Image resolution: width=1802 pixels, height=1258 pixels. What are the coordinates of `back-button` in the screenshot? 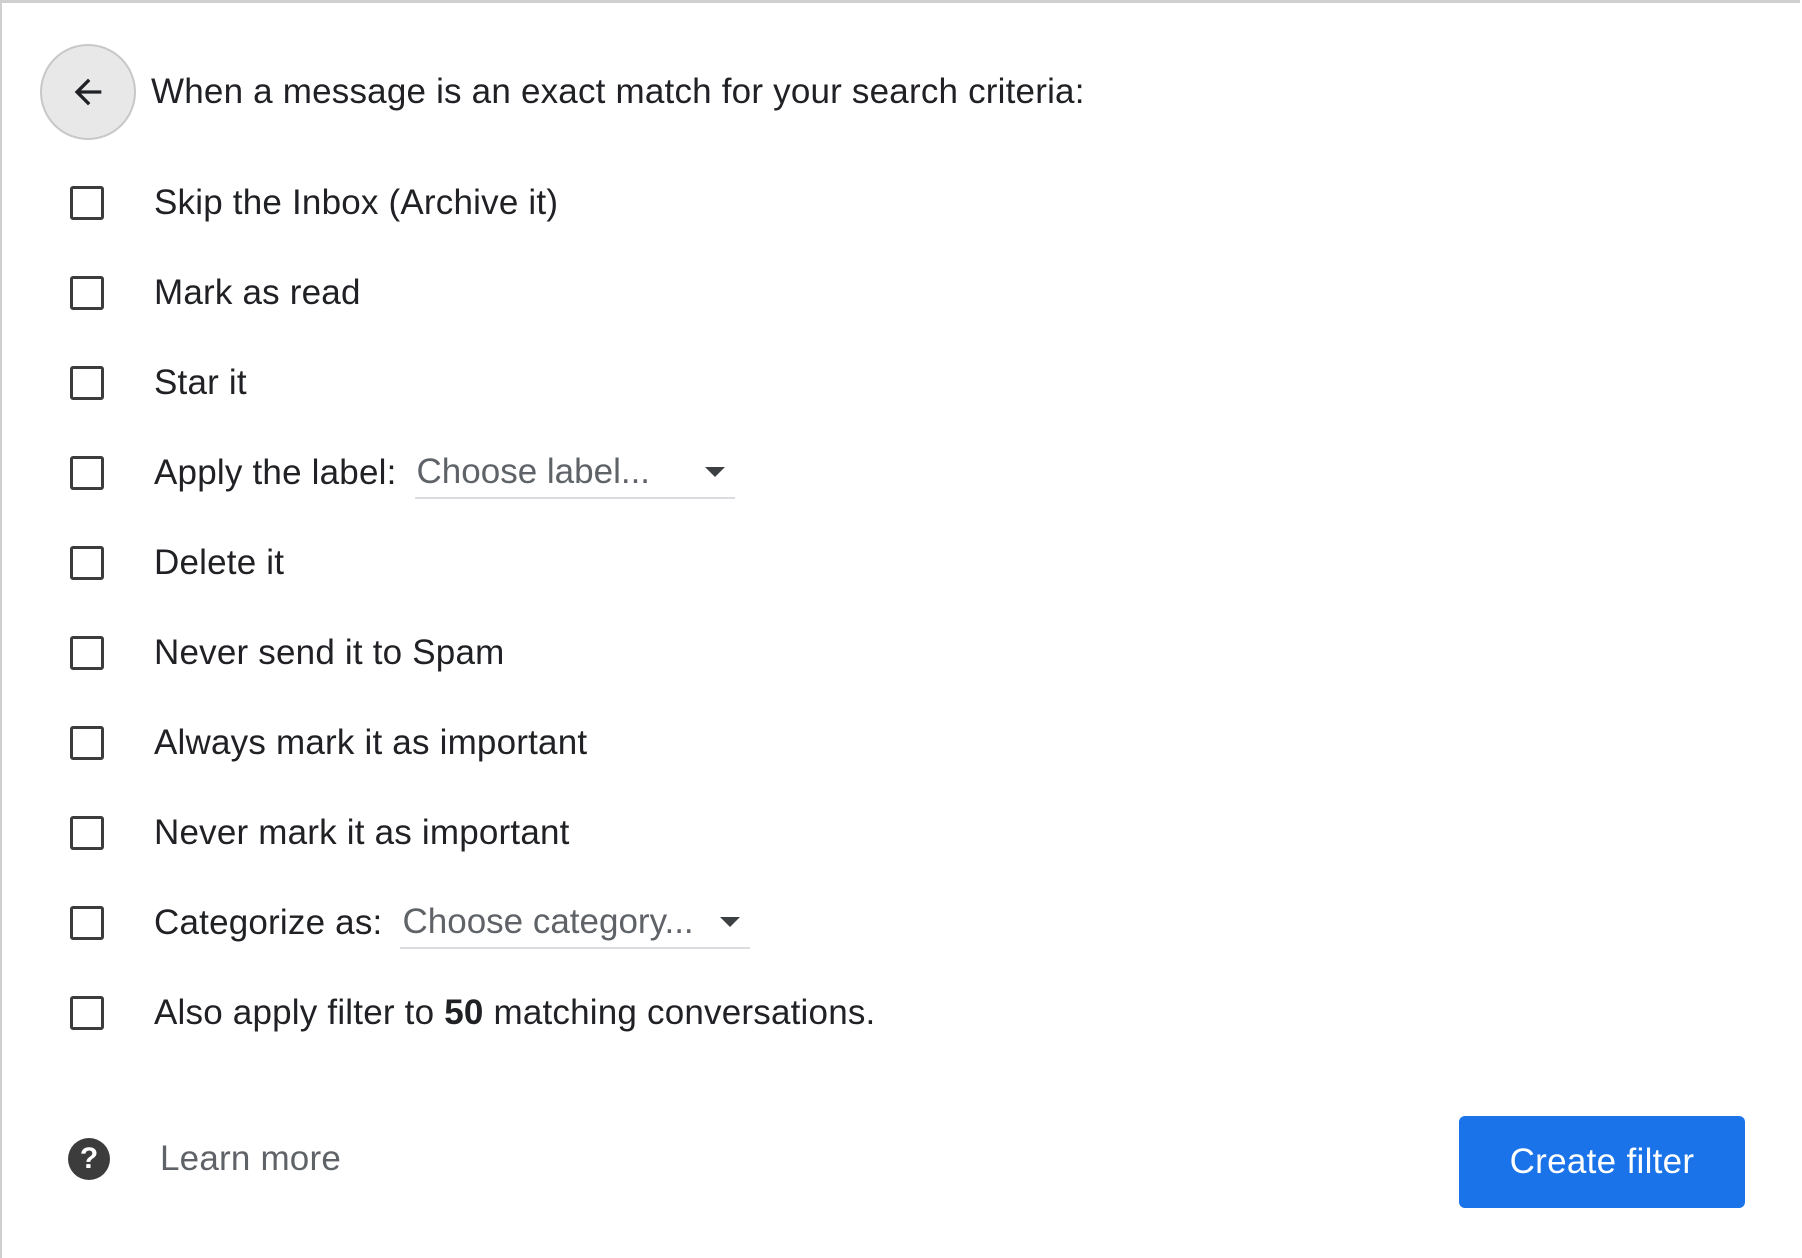 It's located at (88, 92).